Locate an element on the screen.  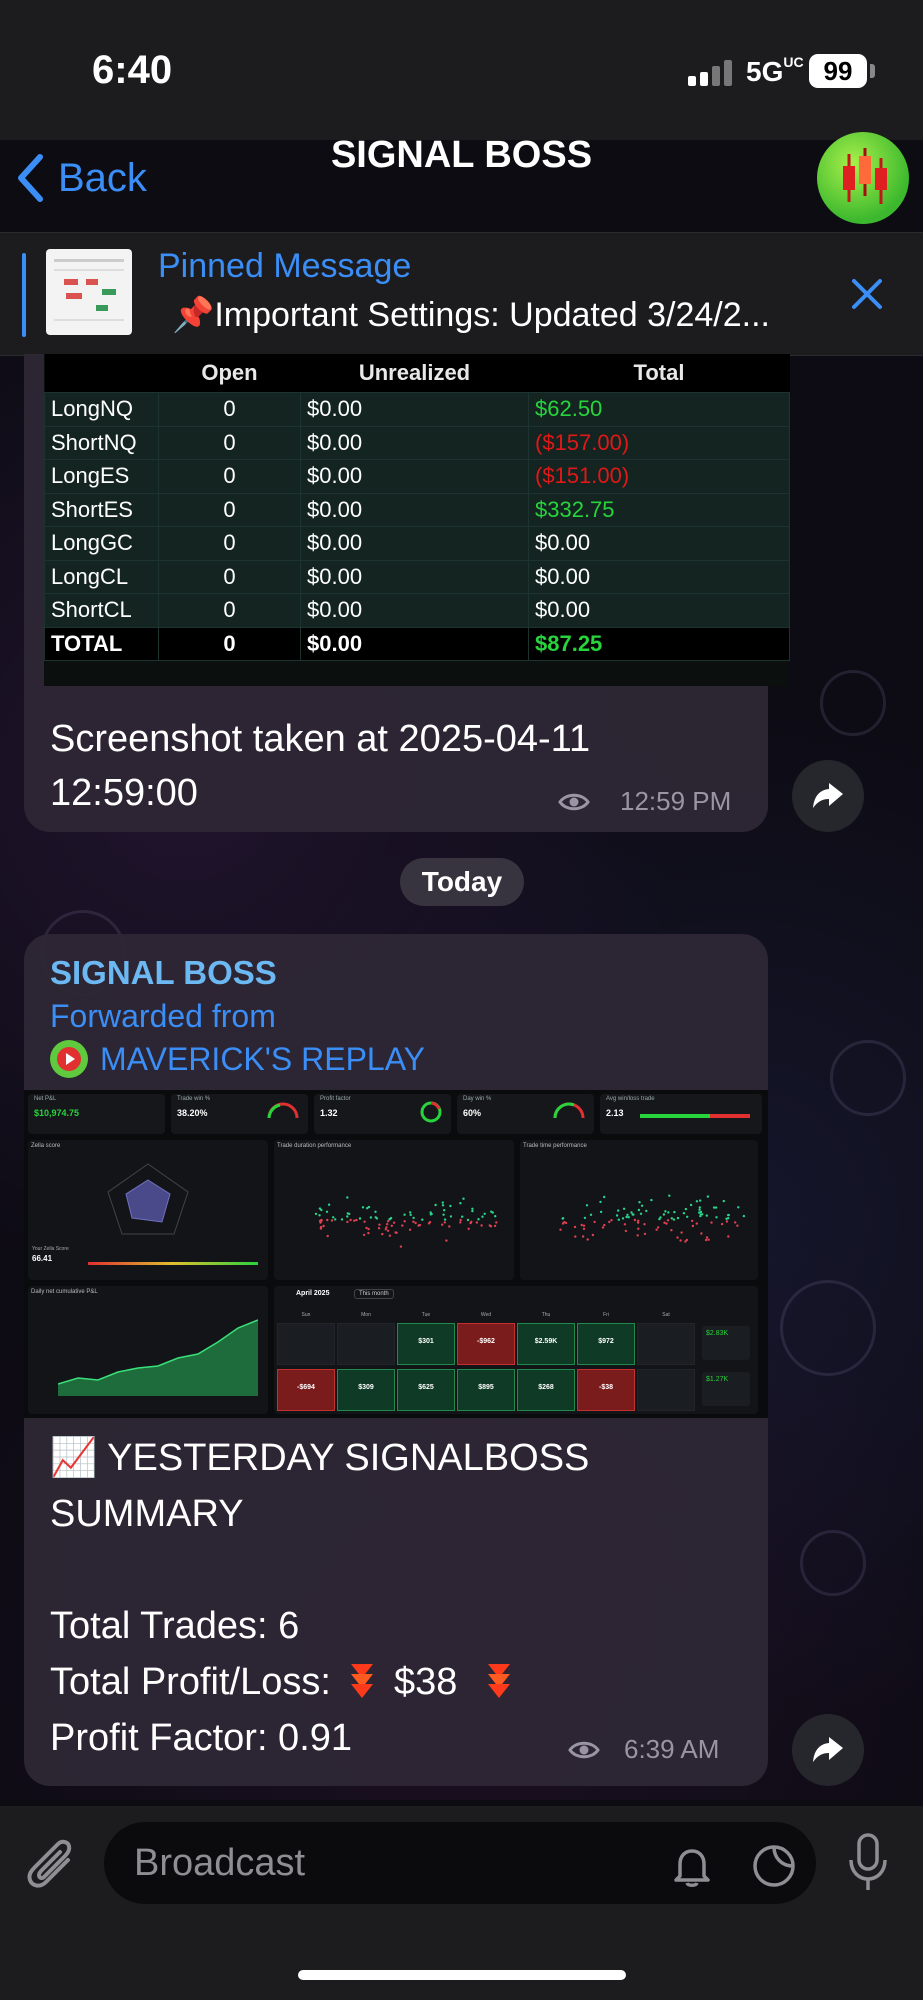
calendar-day: $301 is located at coordinates (426, 1344).